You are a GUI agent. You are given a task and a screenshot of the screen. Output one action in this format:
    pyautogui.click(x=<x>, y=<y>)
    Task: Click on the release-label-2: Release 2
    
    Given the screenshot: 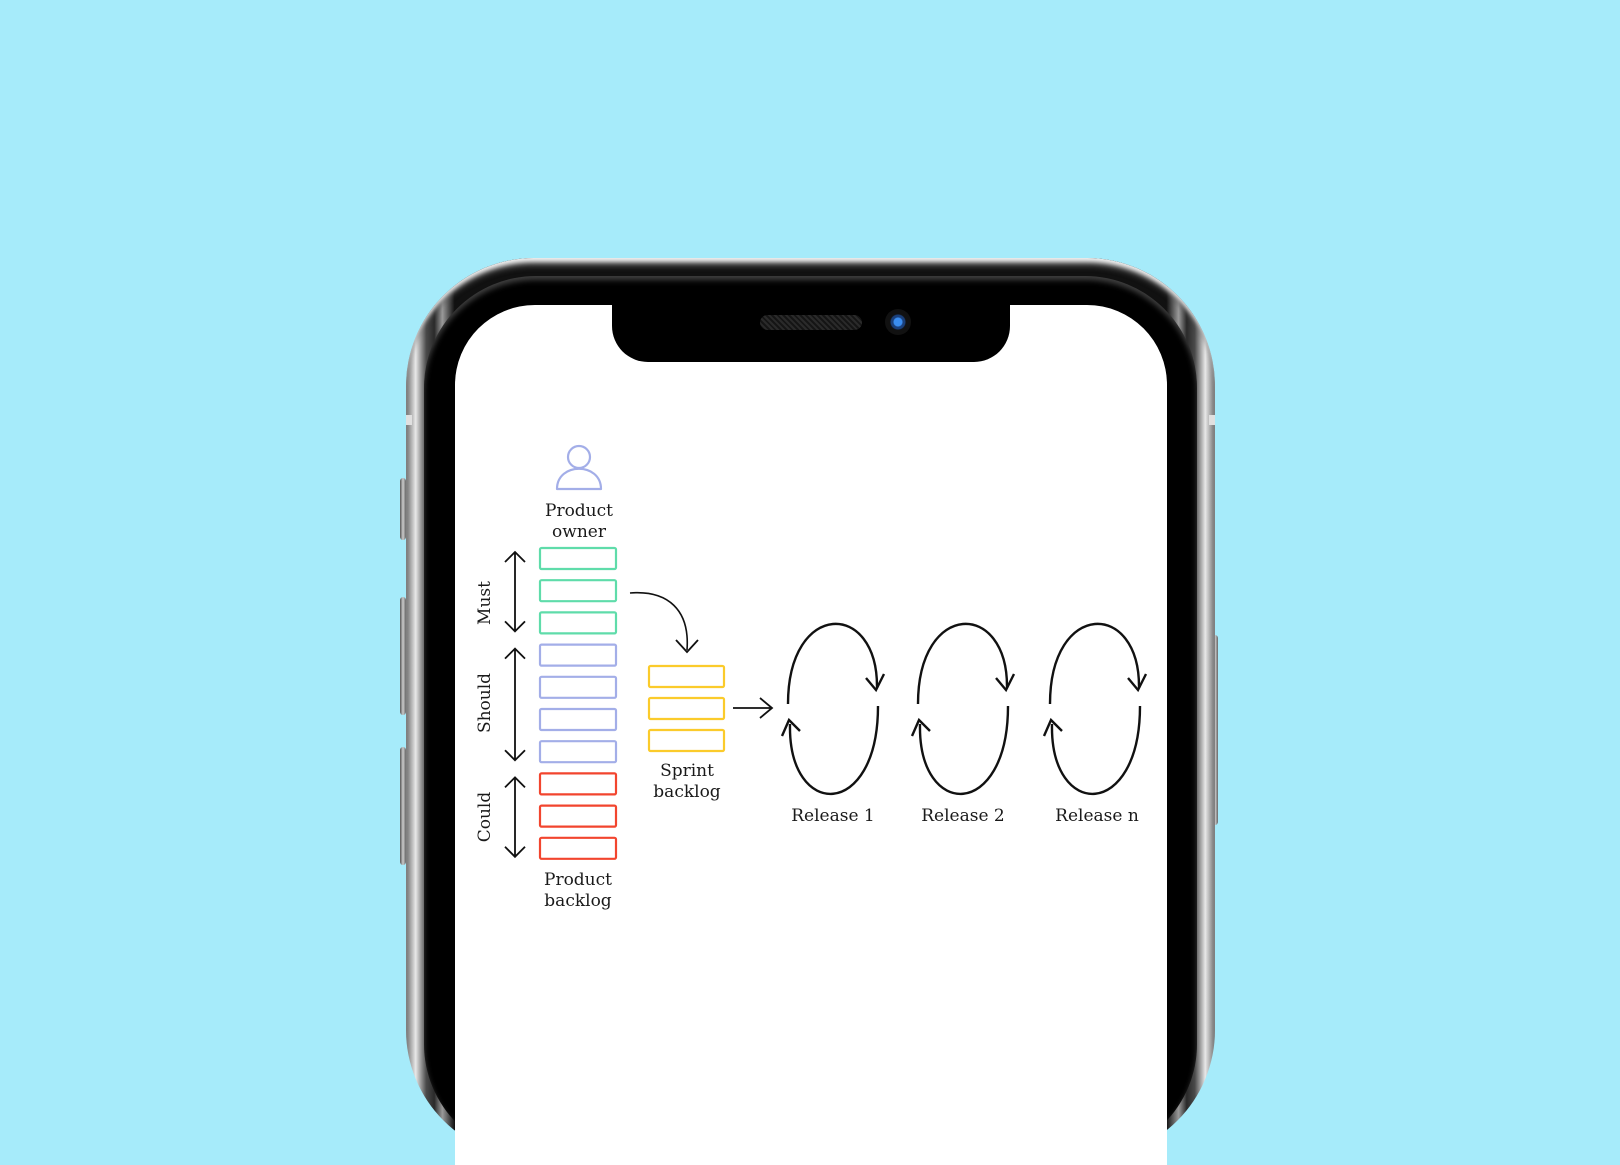 What is the action you would take?
    pyautogui.click(x=963, y=816)
    